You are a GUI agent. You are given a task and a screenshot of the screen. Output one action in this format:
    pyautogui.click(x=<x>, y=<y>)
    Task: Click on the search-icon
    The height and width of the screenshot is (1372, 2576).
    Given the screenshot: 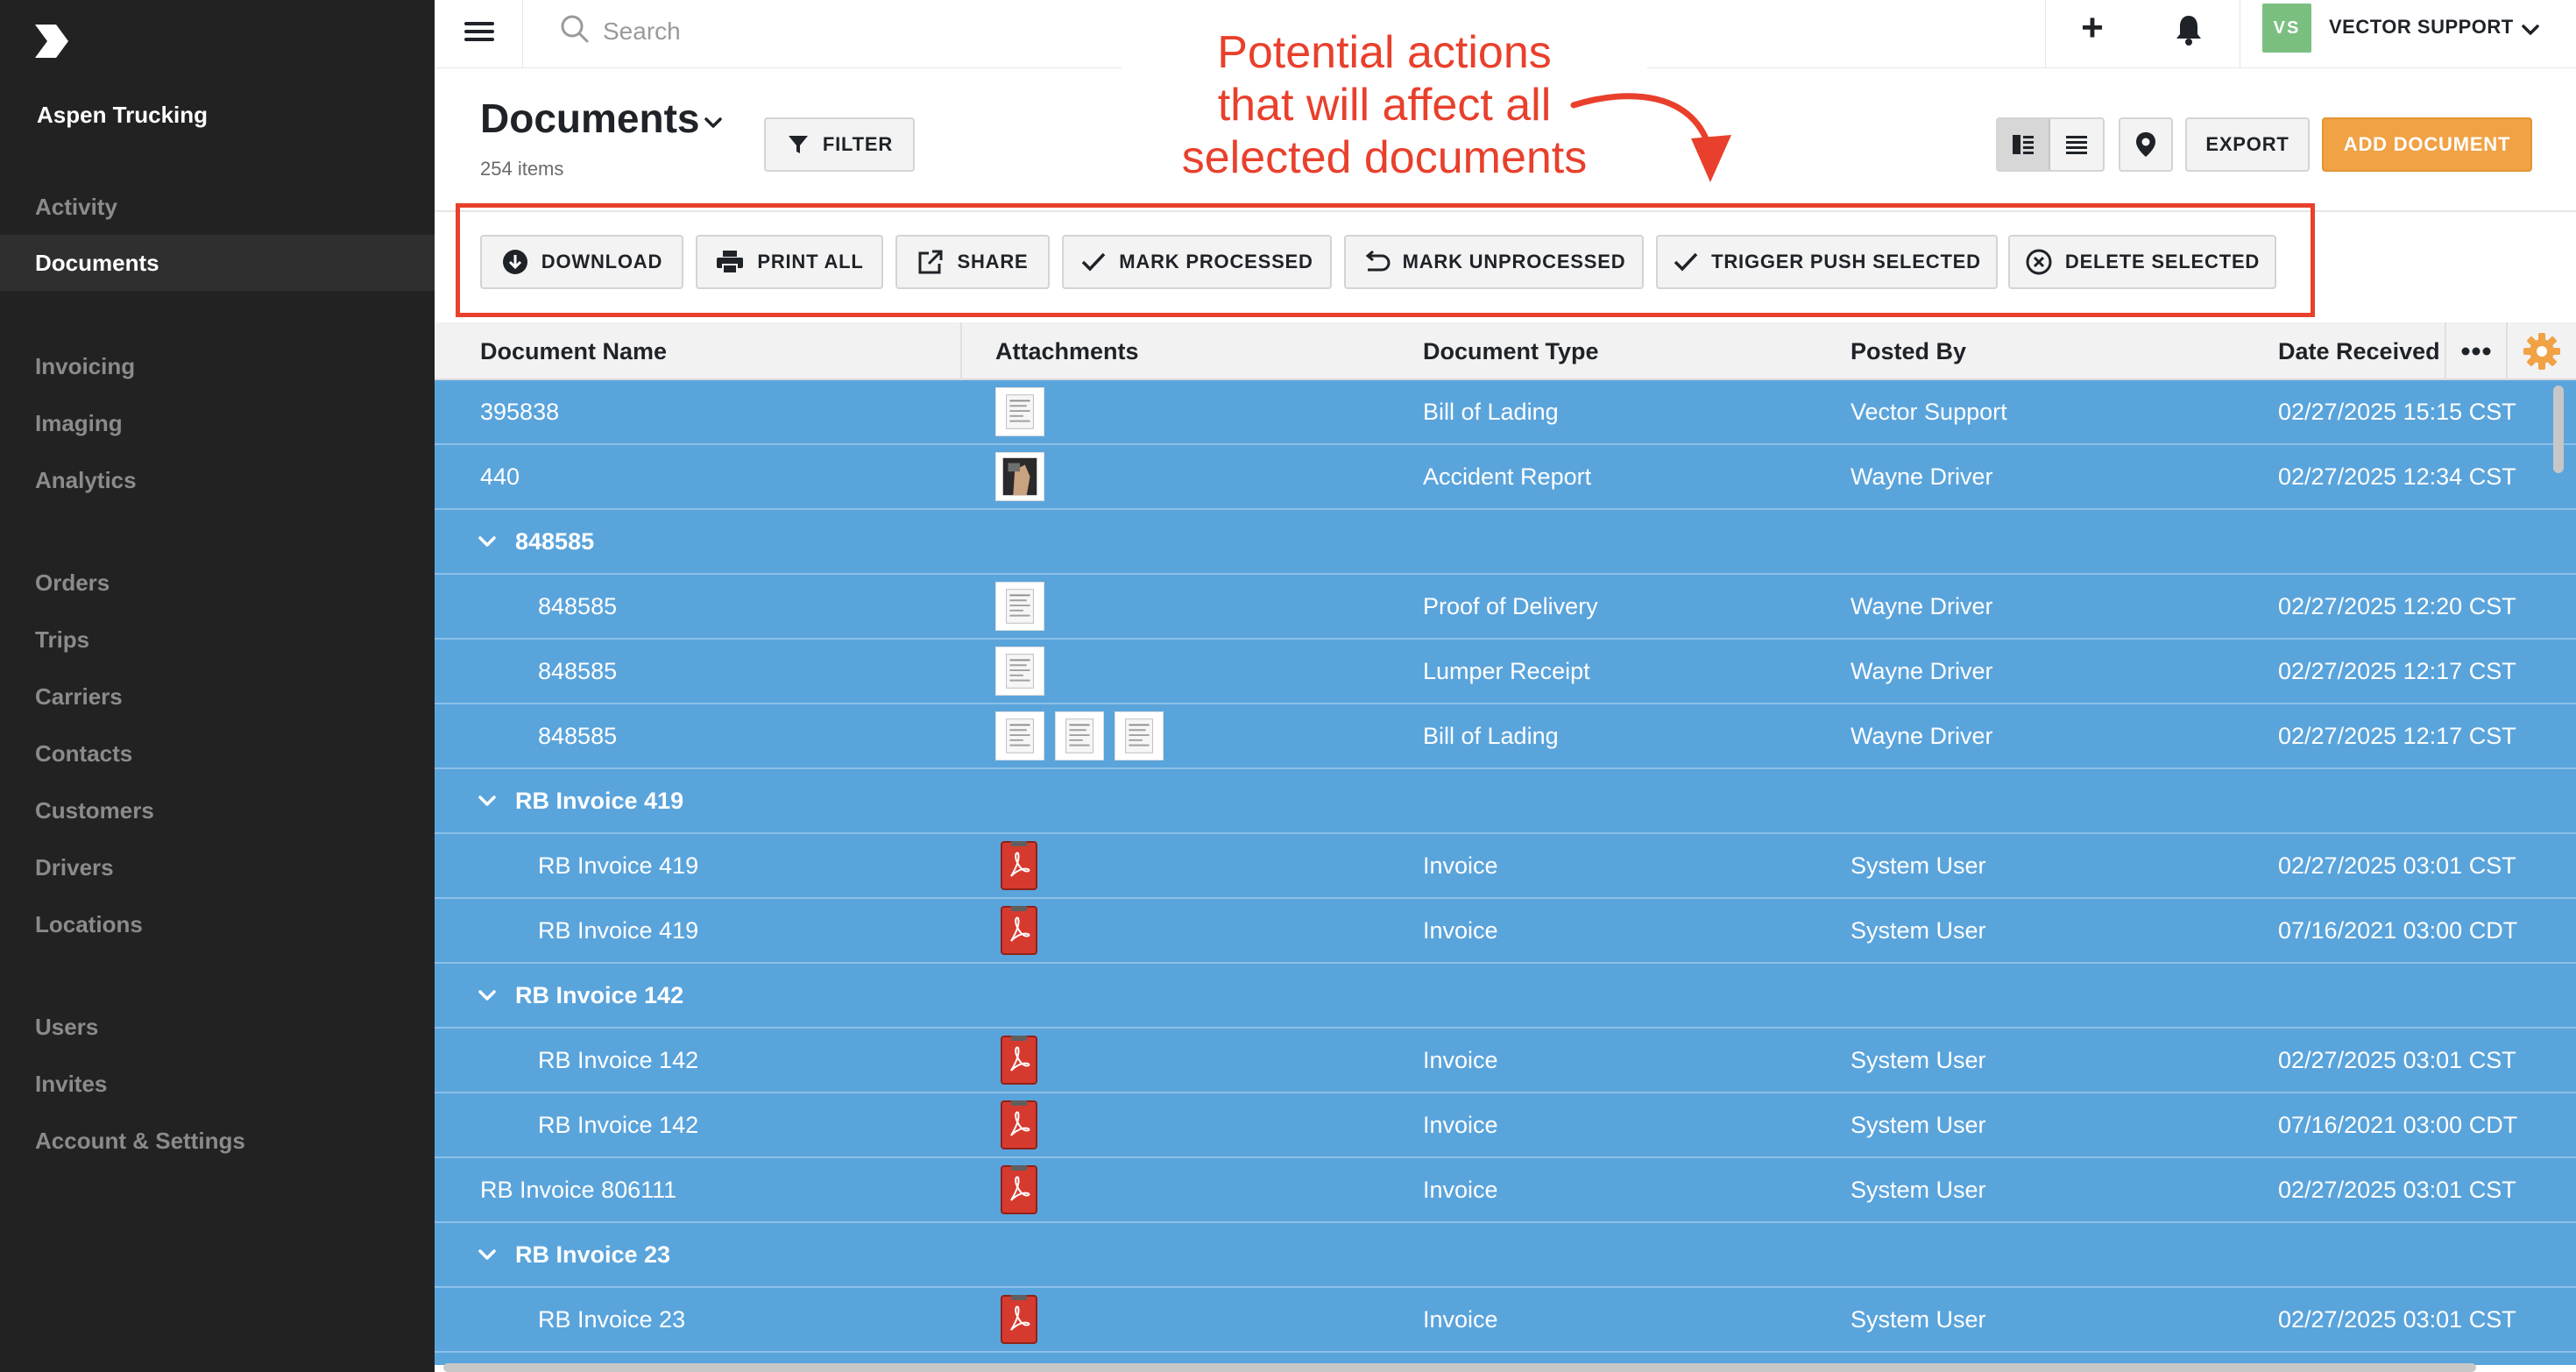 What is the action you would take?
    pyautogui.click(x=575, y=29)
    